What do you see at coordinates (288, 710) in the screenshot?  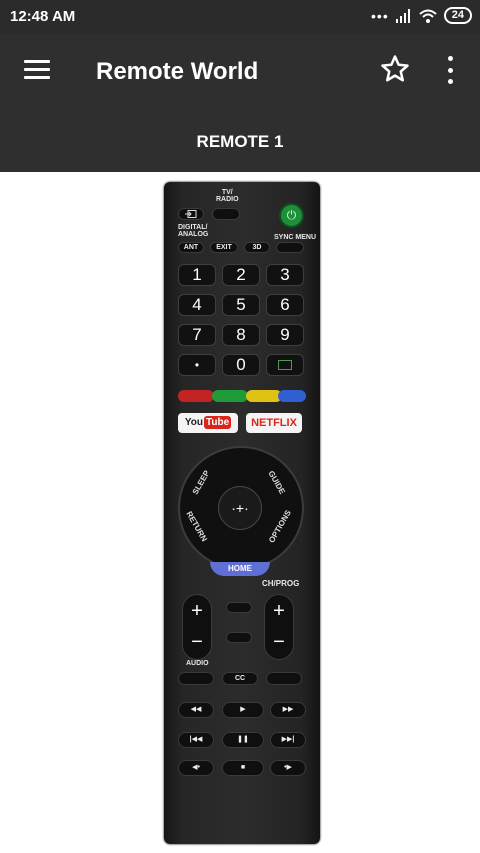 I see `fast-forward-button: ▶▶` at bounding box center [288, 710].